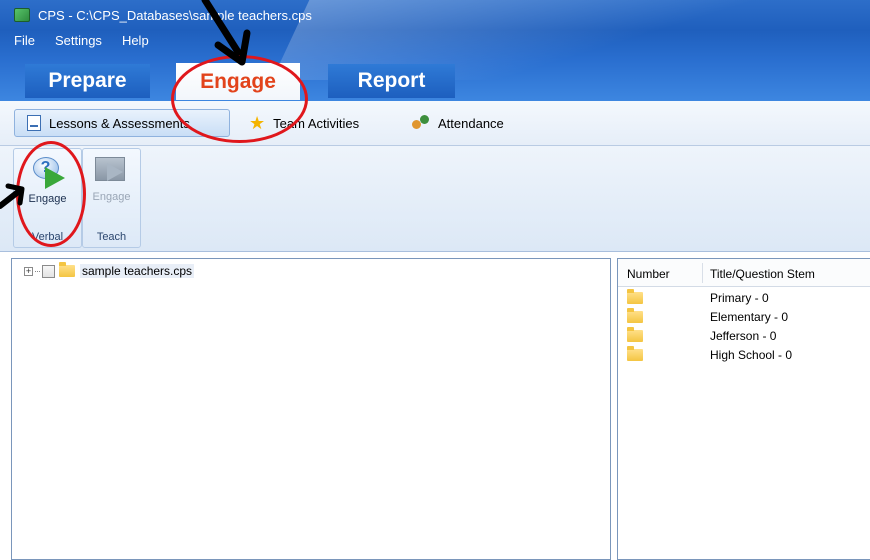 This screenshot has height=560, width=870. I want to click on tree-root-row: + sample teachers.cps, so click(109, 270).